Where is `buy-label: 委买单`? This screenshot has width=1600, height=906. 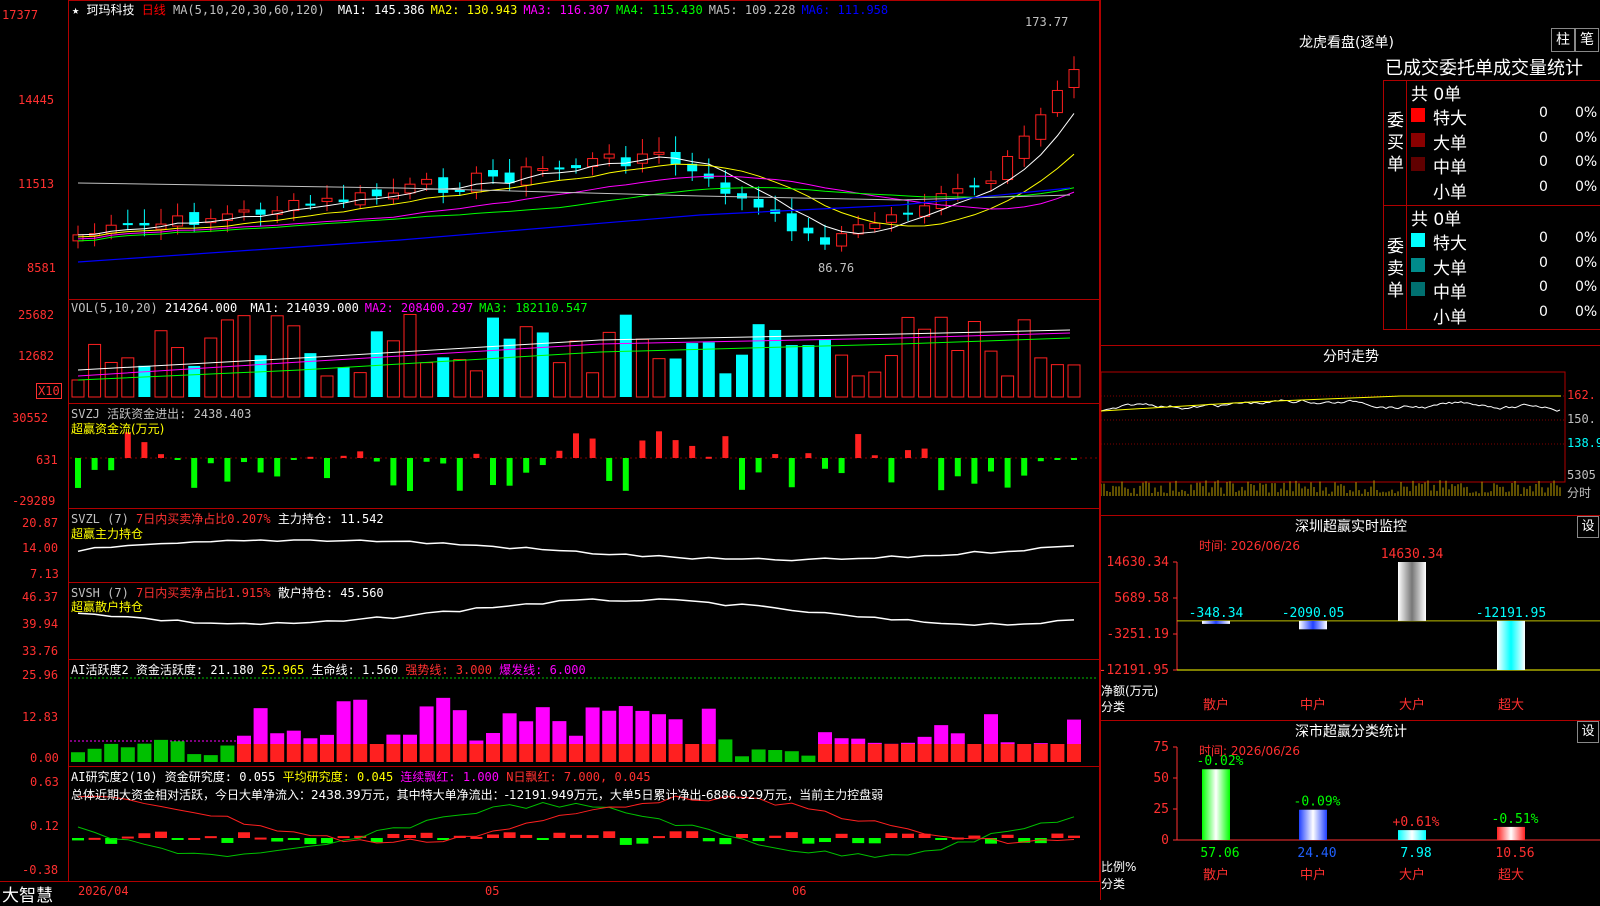
buy-label: 委买单 is located at coordinates (1396, 143).